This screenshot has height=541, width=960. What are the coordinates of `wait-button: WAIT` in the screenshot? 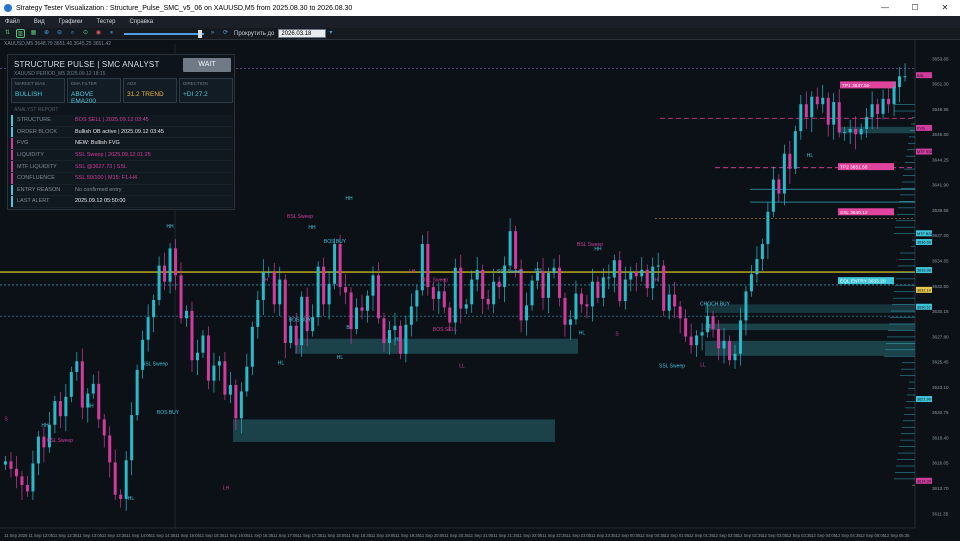 It's located at (207, 65).